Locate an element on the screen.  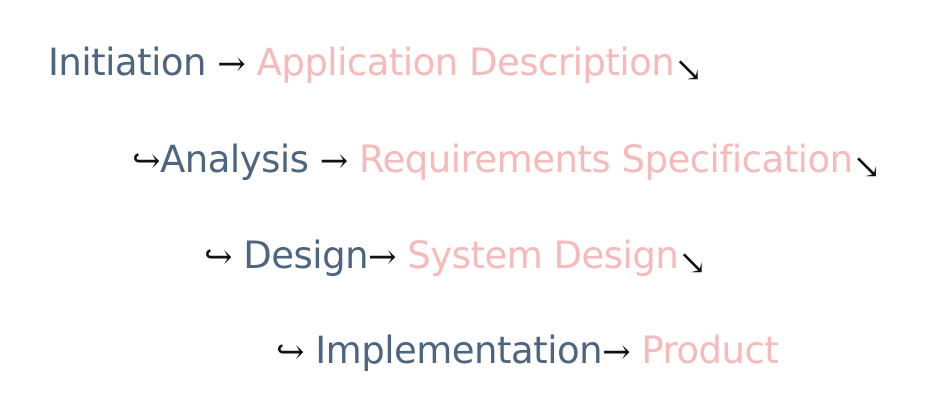
flow-row-initiation: Initiation → Application Description↘ is located at coordinates (375, 64).